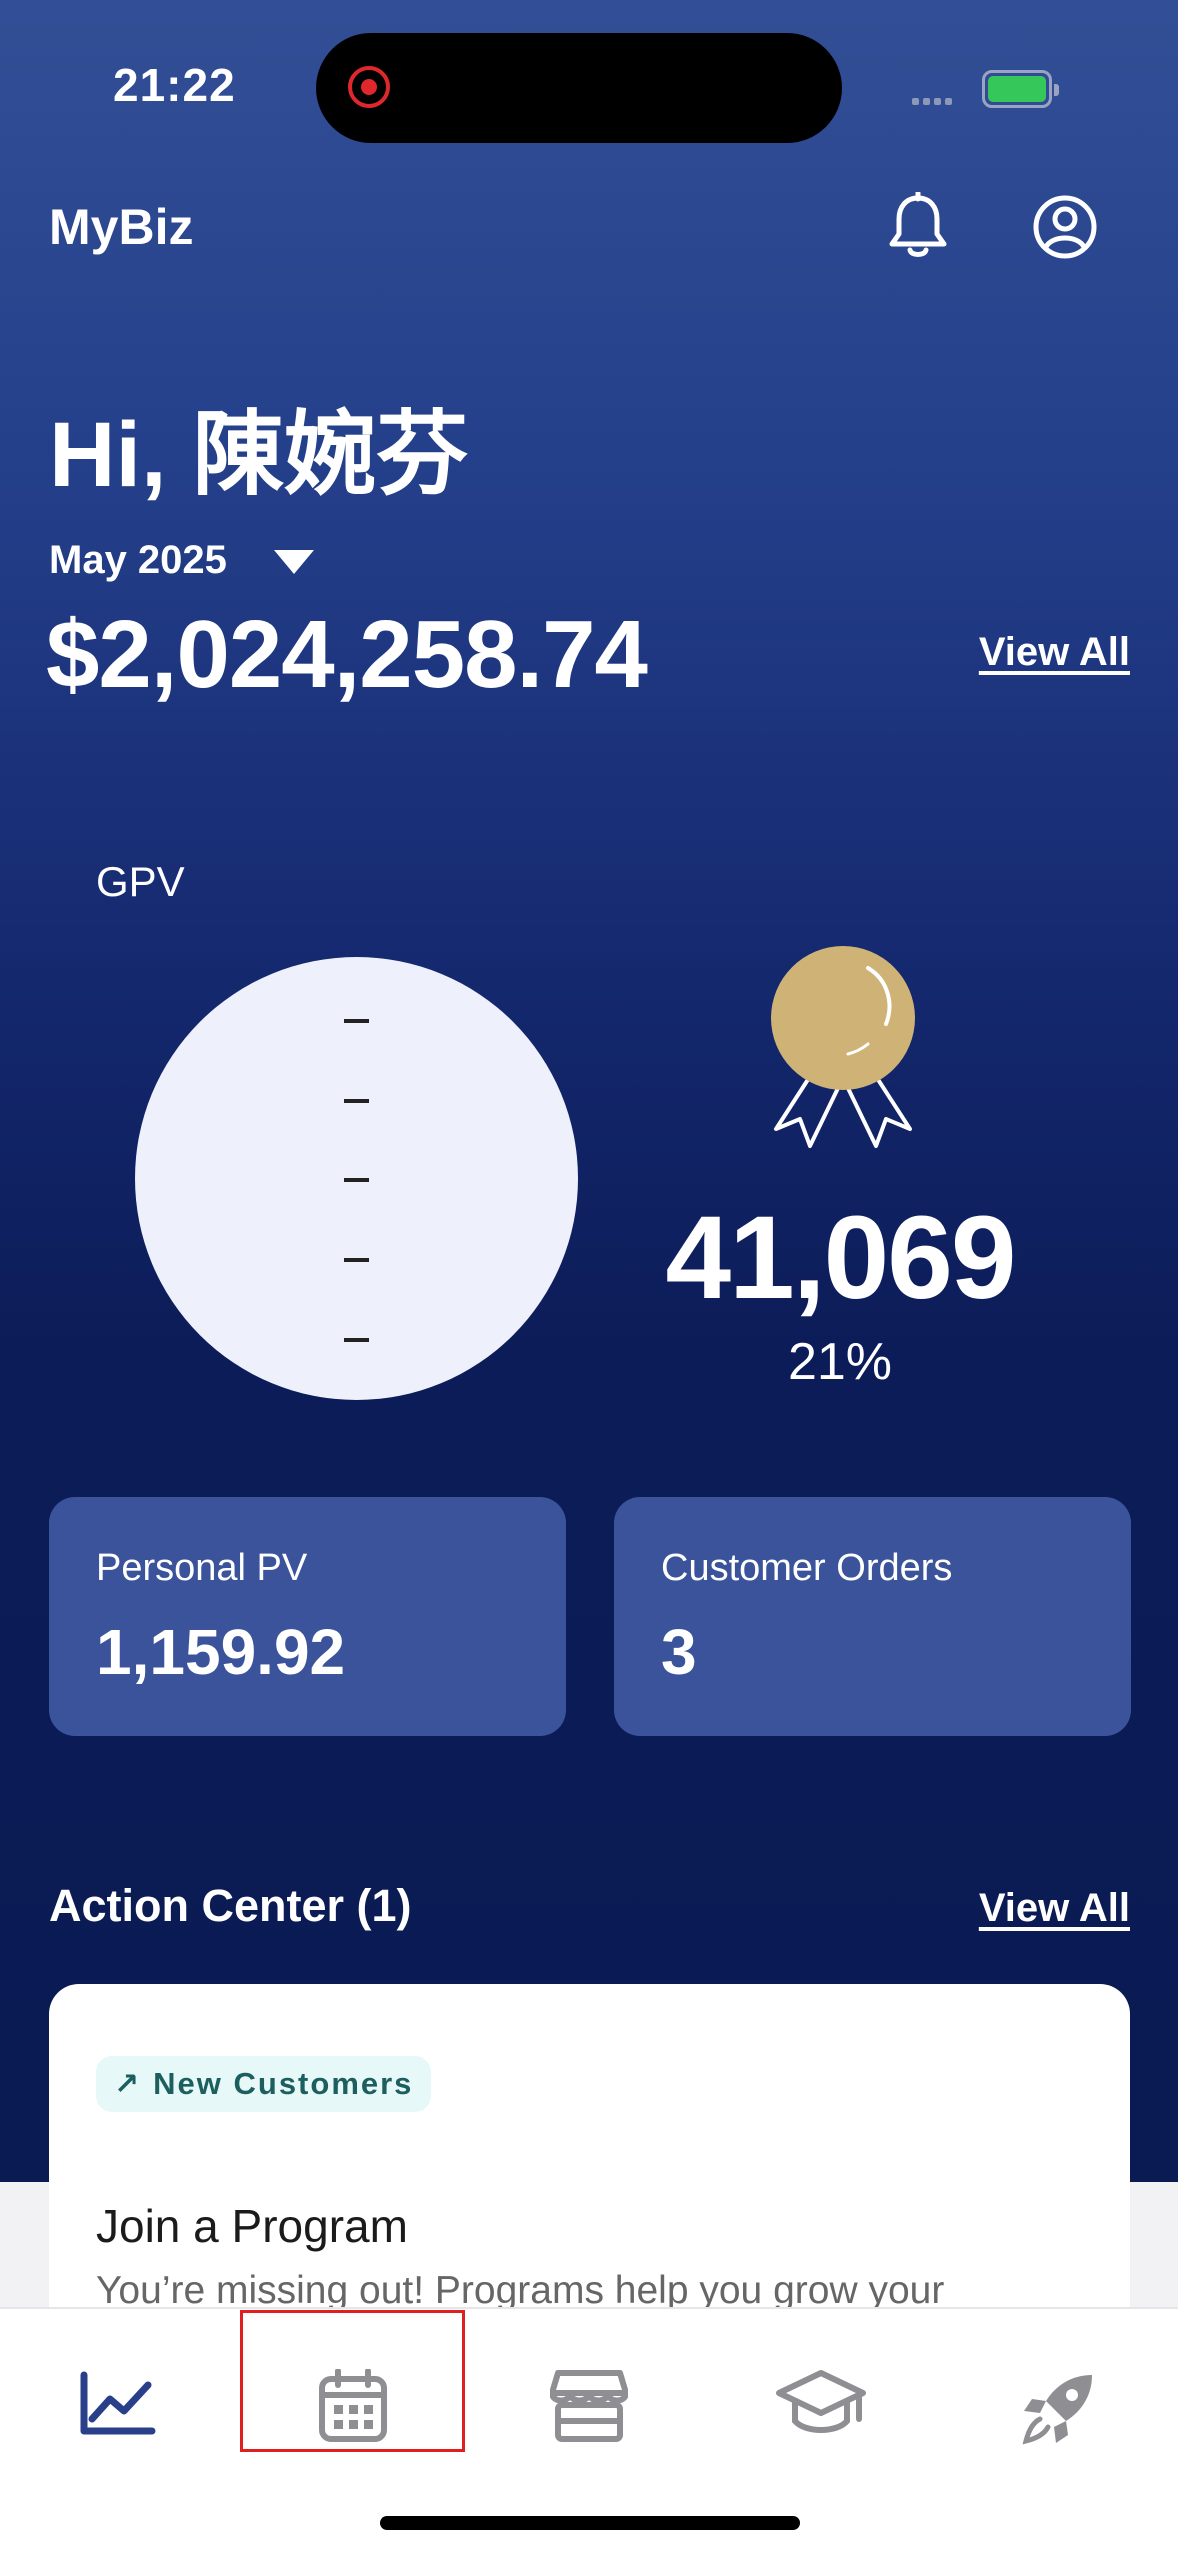 The width and height of the screenshot is (1178, 2558). Describe the element at coordinates (259, 455) in the screenshot. I see `greeting-title: Hi, 陳婉芬` at that location.